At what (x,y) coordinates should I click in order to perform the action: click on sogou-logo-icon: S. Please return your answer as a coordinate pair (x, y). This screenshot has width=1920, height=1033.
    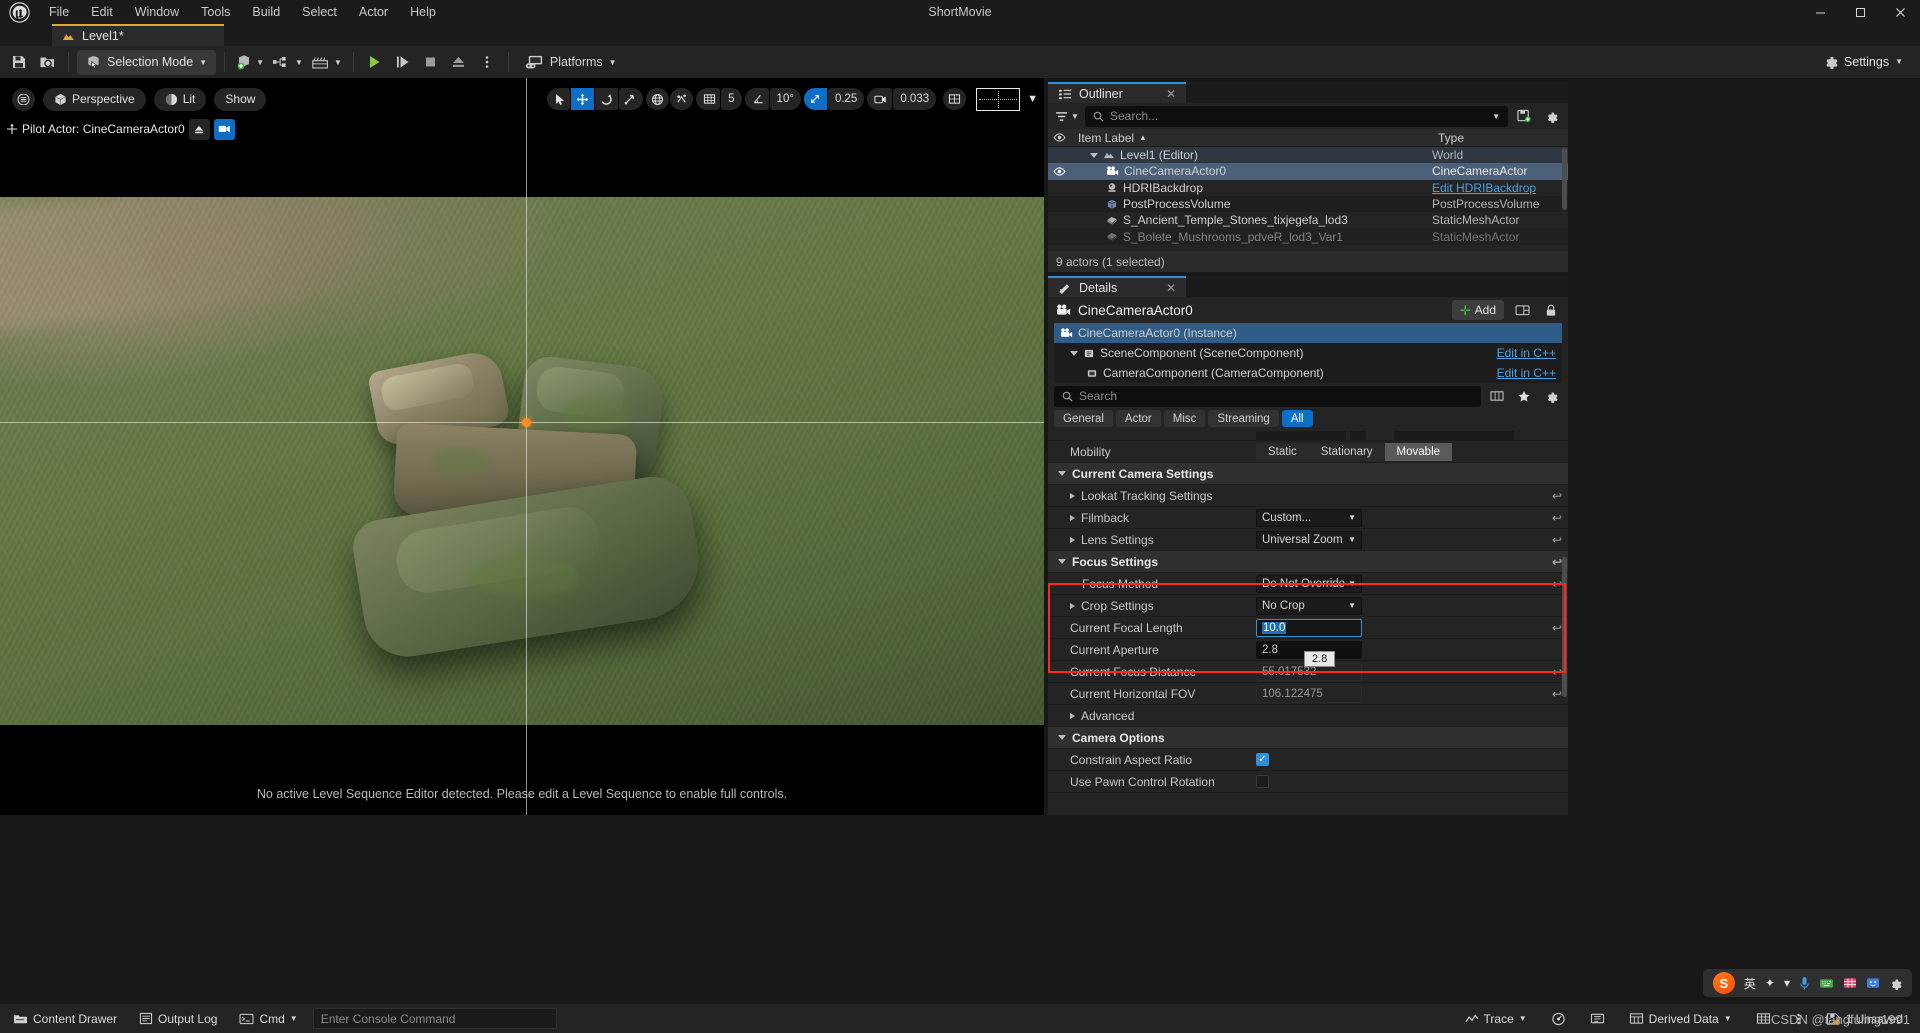
    Looking at the image, I should click on (1723, 983).